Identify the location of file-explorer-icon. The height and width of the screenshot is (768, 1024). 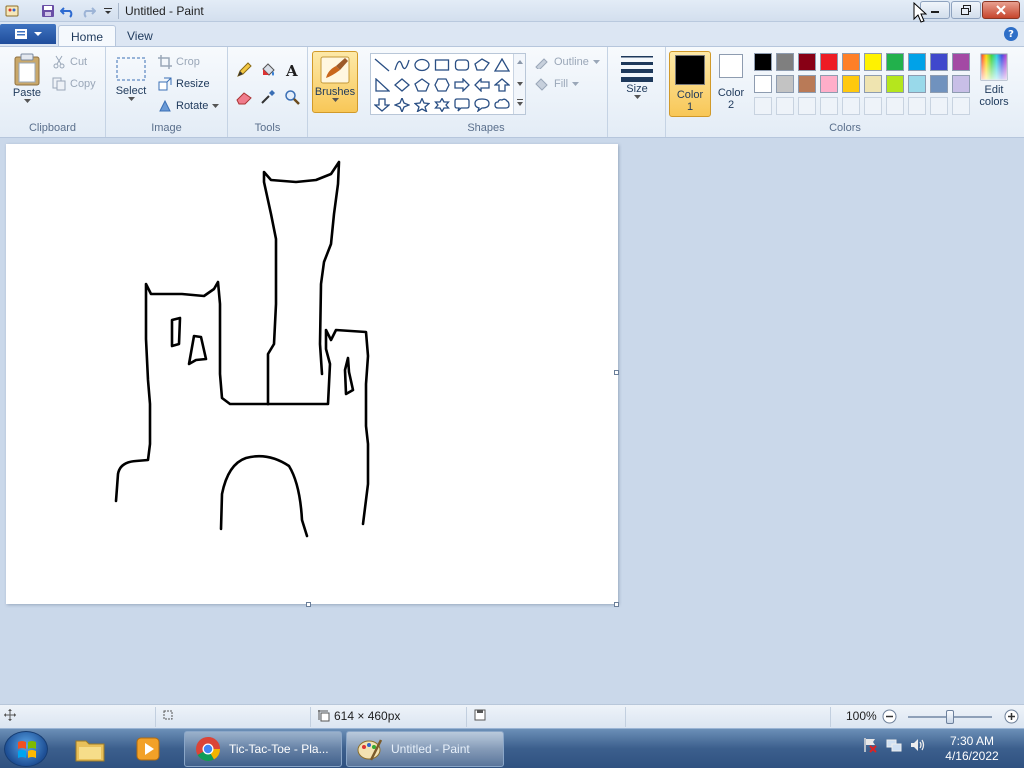
(90, 749).